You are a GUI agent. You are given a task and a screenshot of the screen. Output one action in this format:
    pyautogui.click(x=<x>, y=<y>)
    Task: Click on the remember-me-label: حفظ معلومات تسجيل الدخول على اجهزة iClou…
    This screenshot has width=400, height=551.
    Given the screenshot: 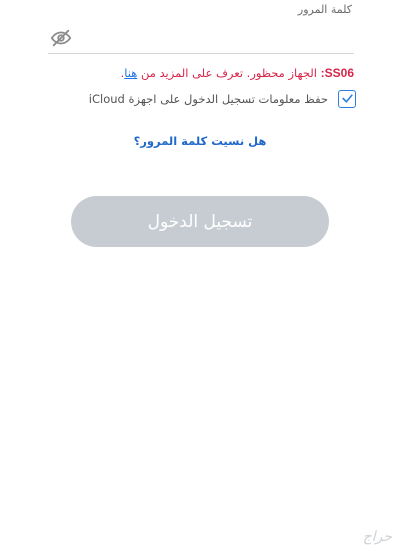 What is the action you would take?
    pyautogui.click(x=208, y=99)
    